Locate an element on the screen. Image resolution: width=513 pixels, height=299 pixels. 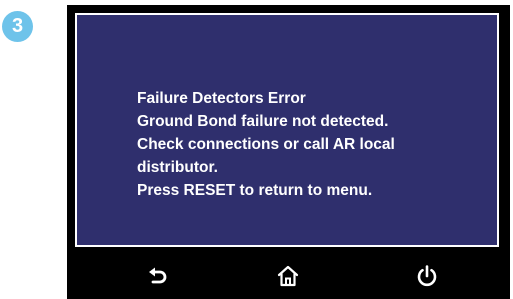
back-button is located at coordinates (158, 276).